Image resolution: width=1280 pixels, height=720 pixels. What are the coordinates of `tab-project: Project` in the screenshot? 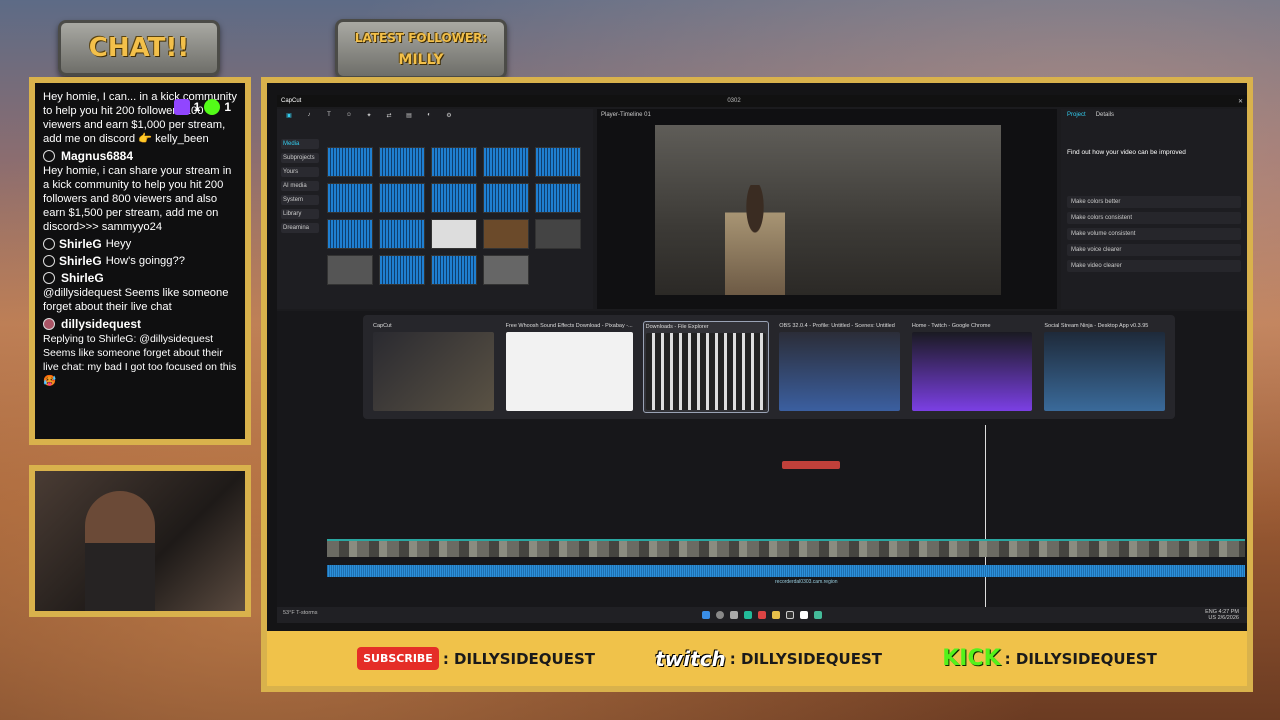 It's located at (1076, 115).